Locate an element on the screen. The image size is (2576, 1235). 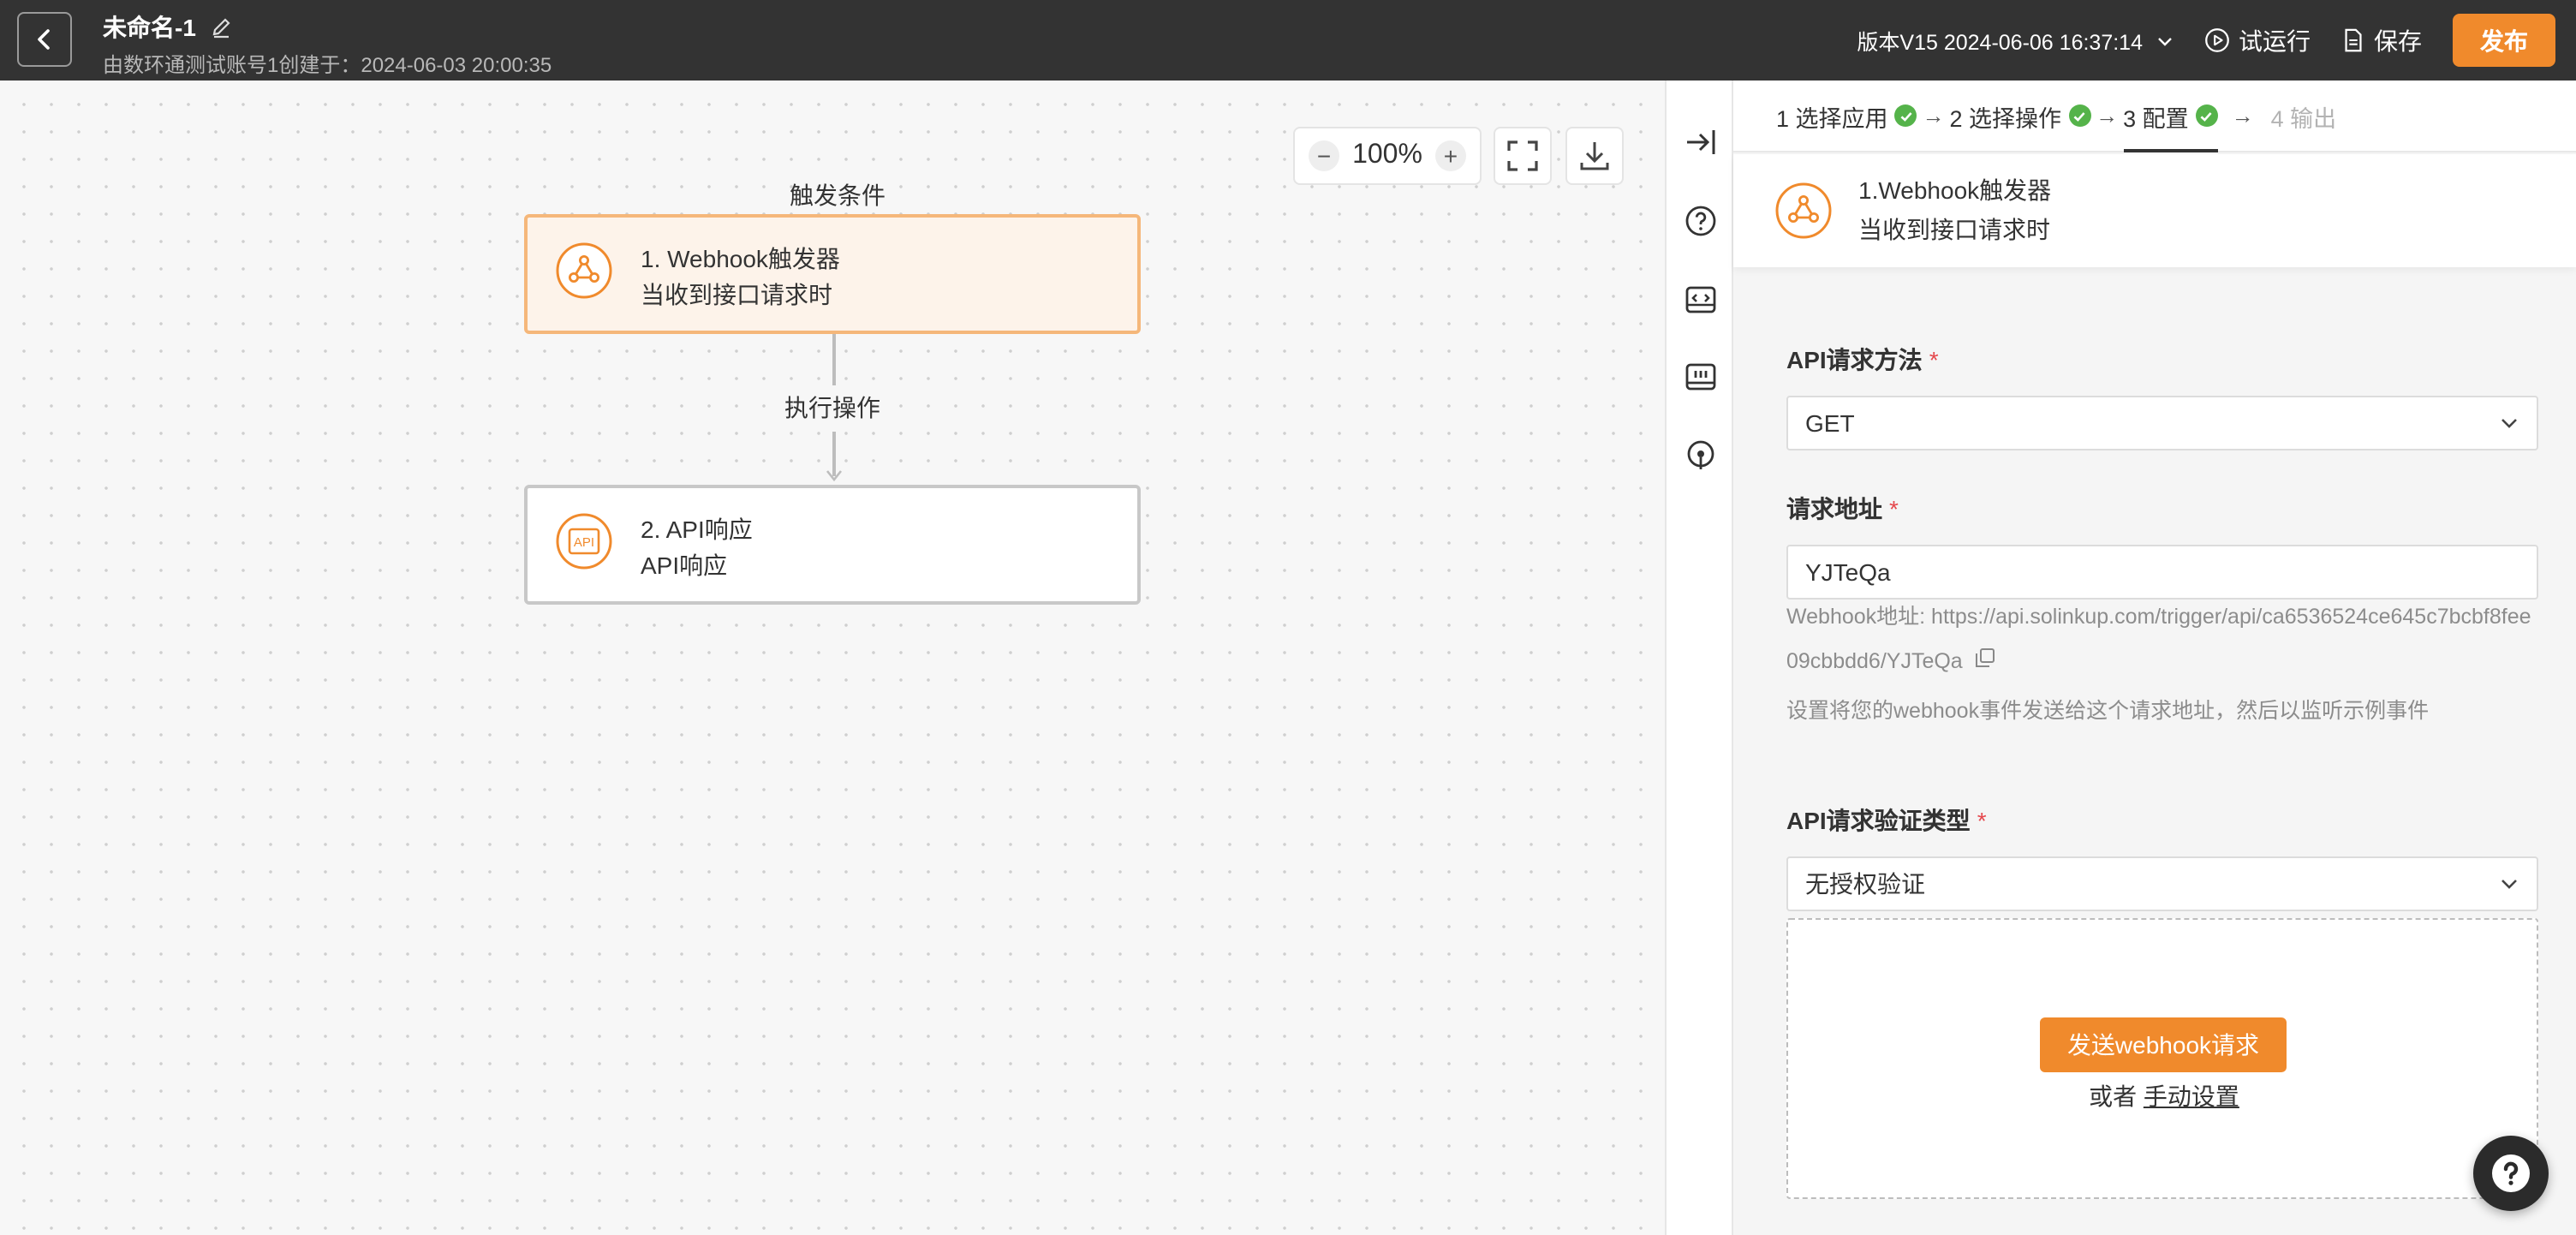
fullscreen-icon is located at coordinates (1522, 155).